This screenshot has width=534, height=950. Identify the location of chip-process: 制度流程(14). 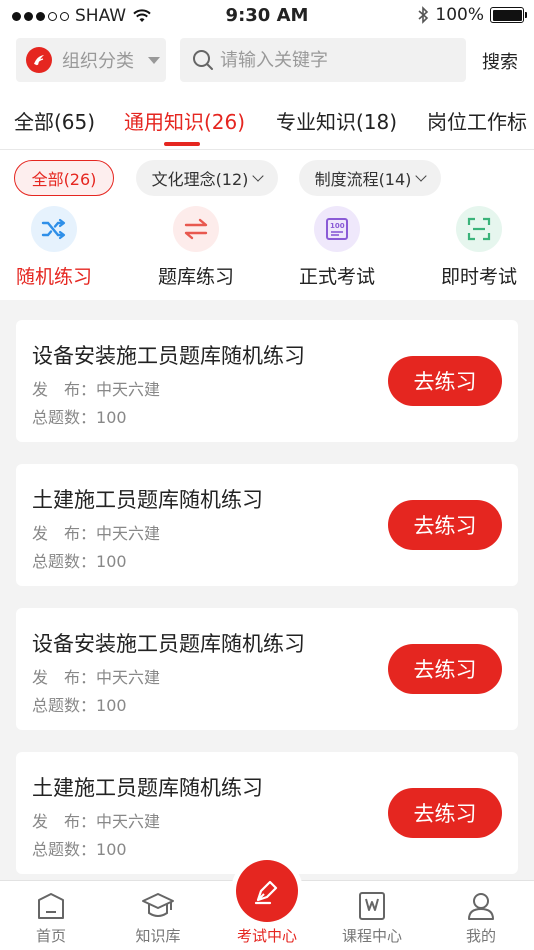
(370, 178).